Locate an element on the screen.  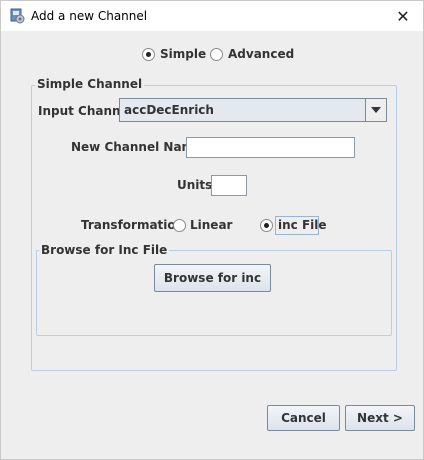
new-channel-name-input is located at coordinates (270, 147).